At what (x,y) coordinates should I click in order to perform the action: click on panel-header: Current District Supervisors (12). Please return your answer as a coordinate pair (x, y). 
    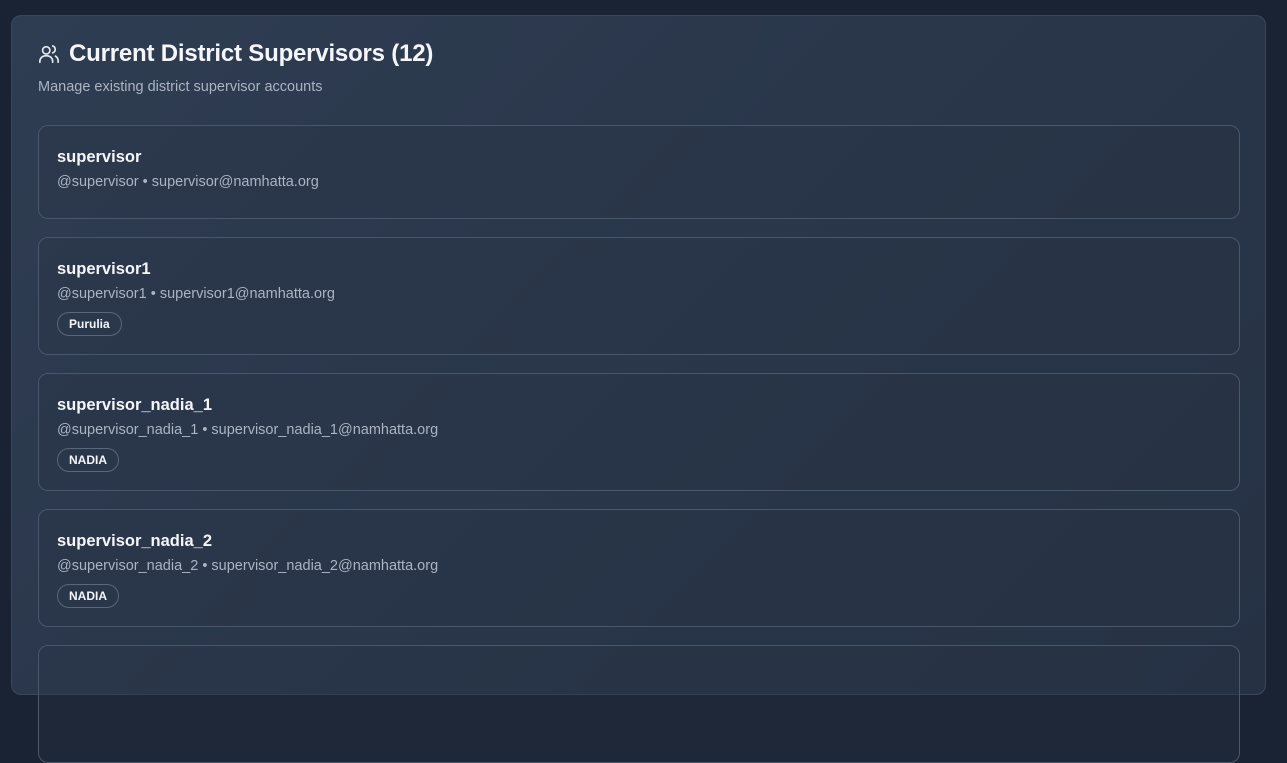
    Looking at the image, I should click on (235, 54).